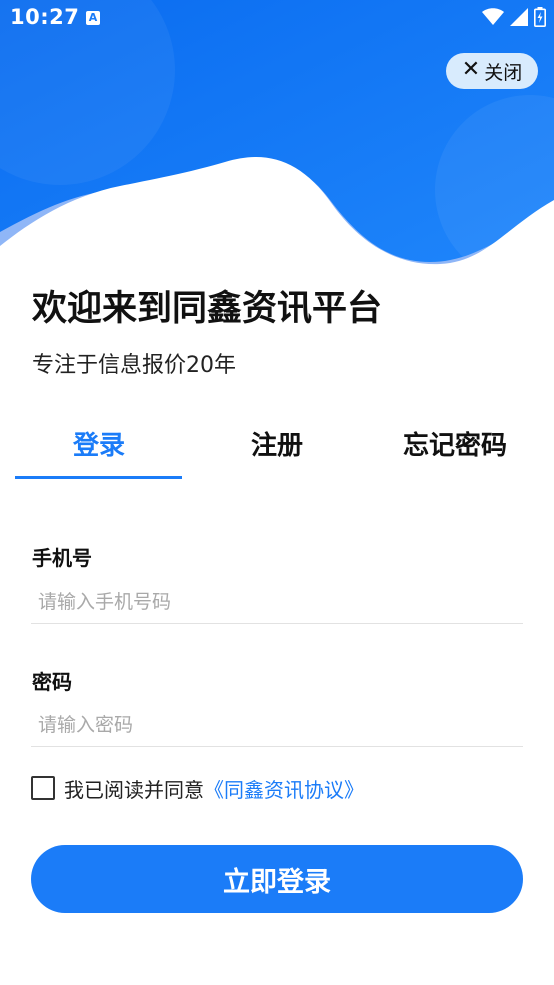 The width and height of the screenshot is (554, 985). What do you see at coordinates (43, 788) in the screenshot?
I see `agreement-checkbox` at bounding box center [43, 788].